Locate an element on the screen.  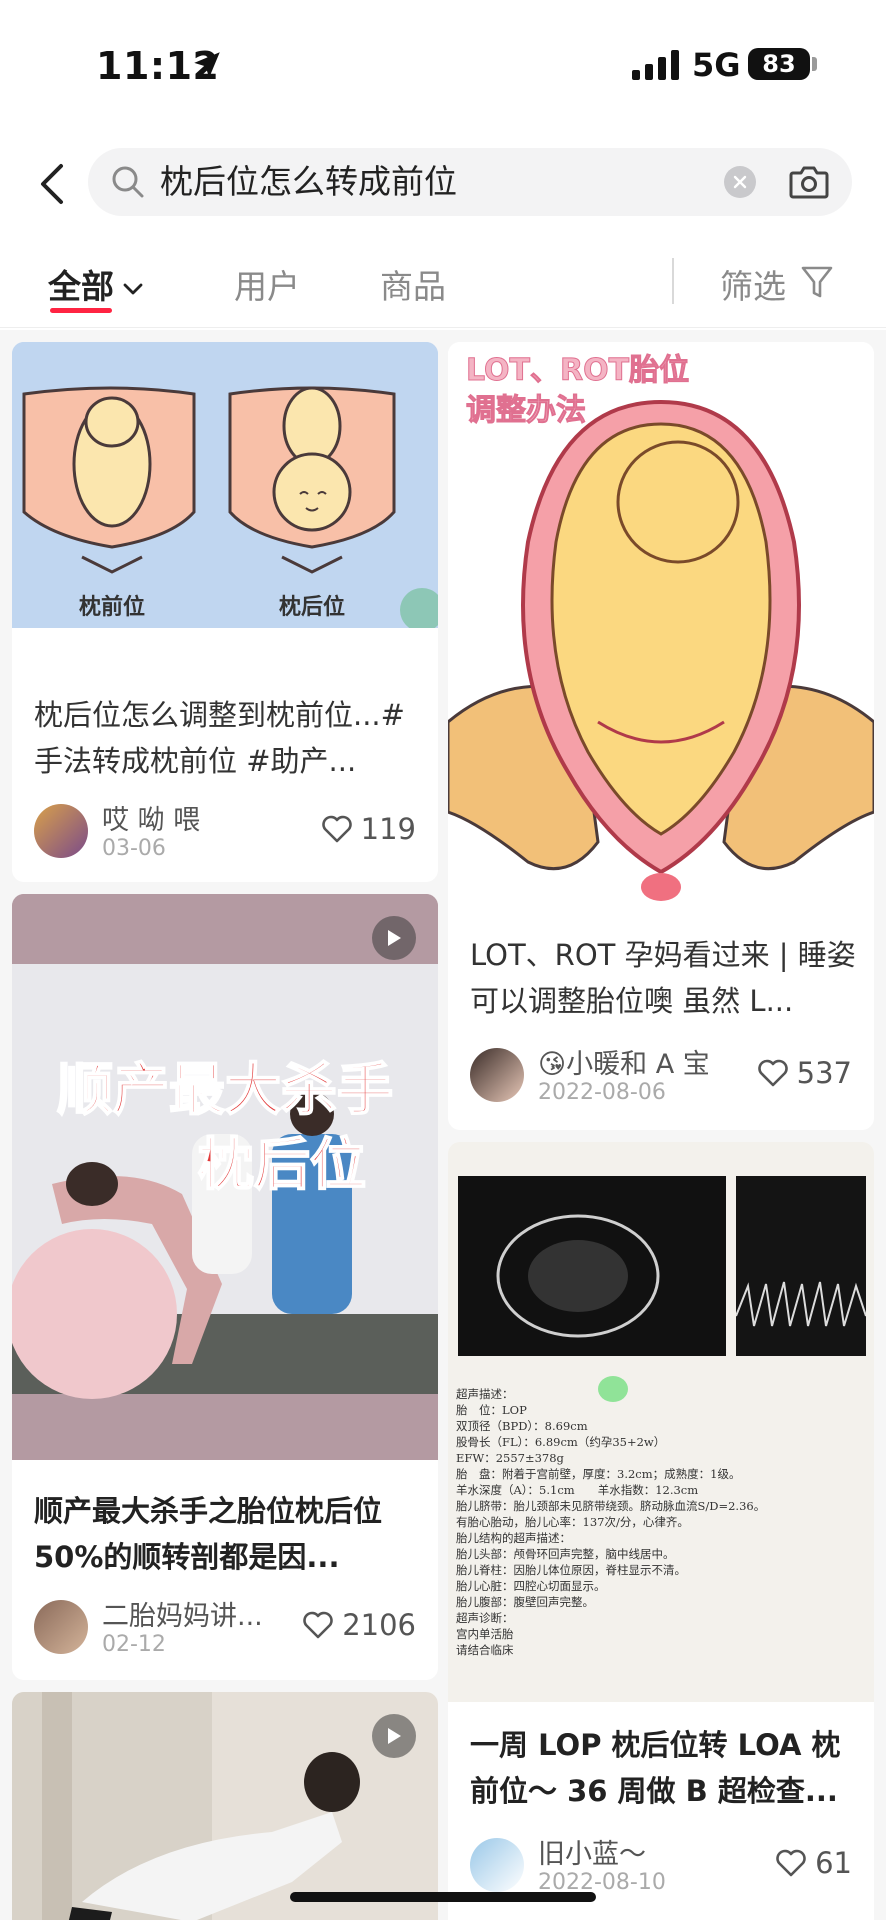
note-cover-image: 枕前位 枕后位 is located at coordinates (225, 485).